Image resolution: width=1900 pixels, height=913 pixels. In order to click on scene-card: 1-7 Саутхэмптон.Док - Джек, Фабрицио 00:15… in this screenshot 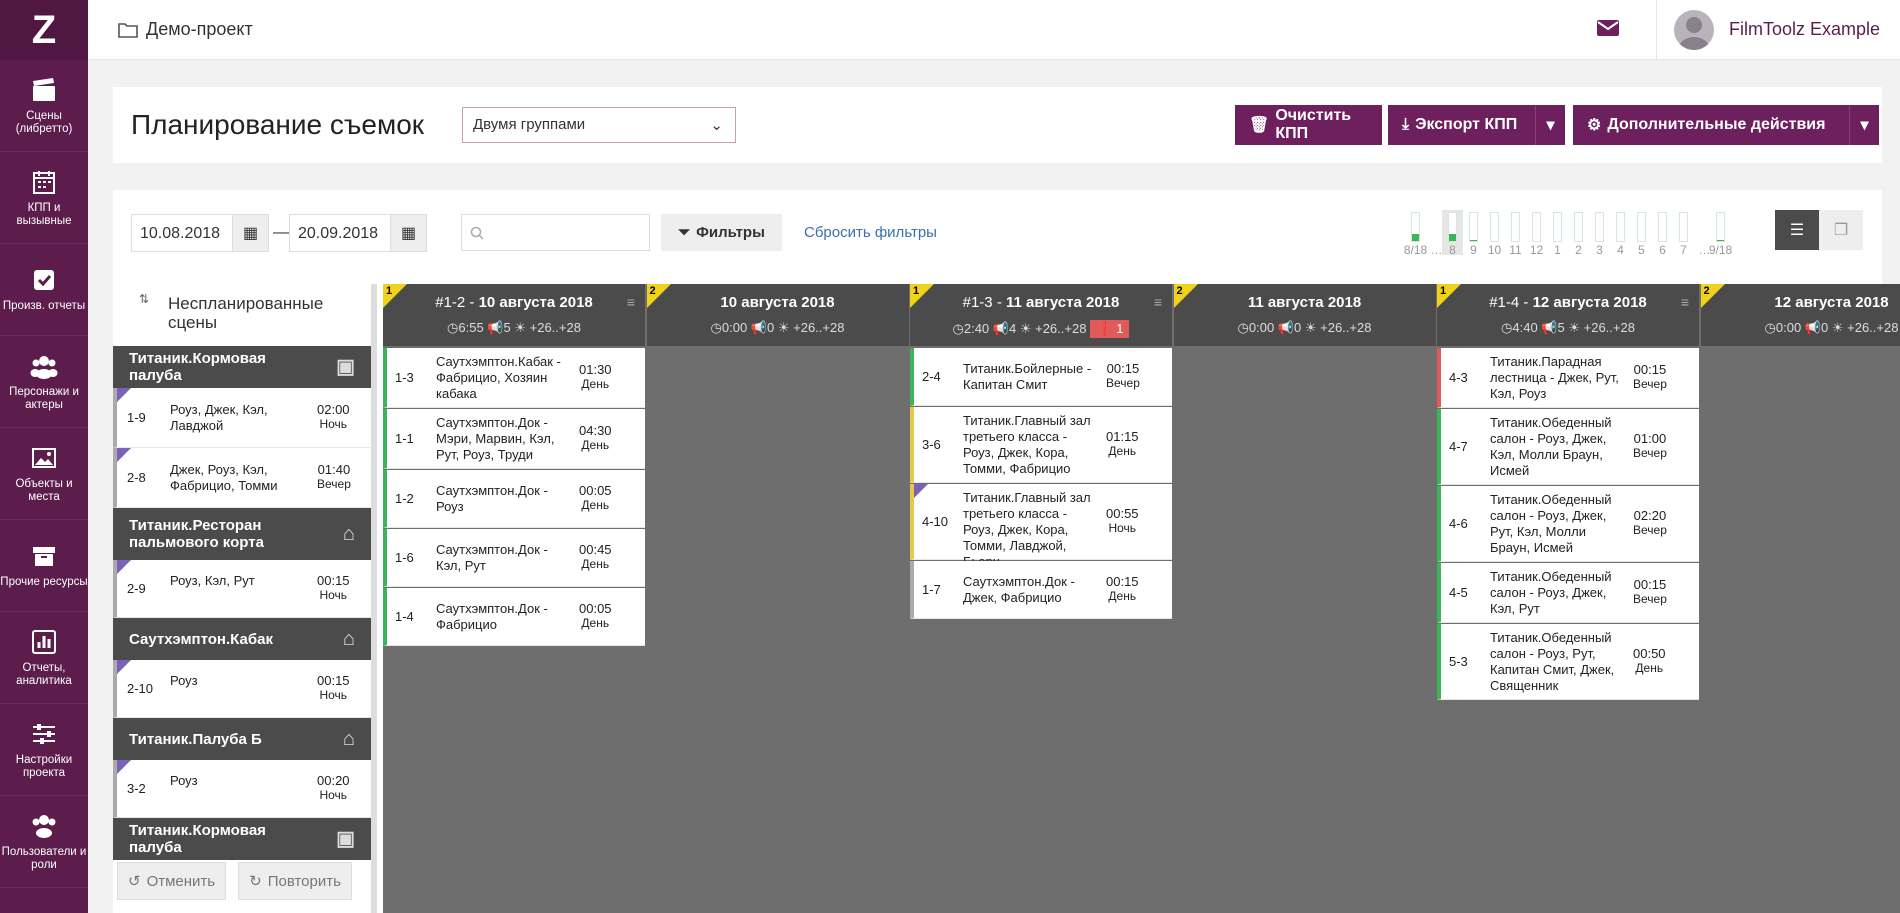, I will do `click(1041, 590)`.